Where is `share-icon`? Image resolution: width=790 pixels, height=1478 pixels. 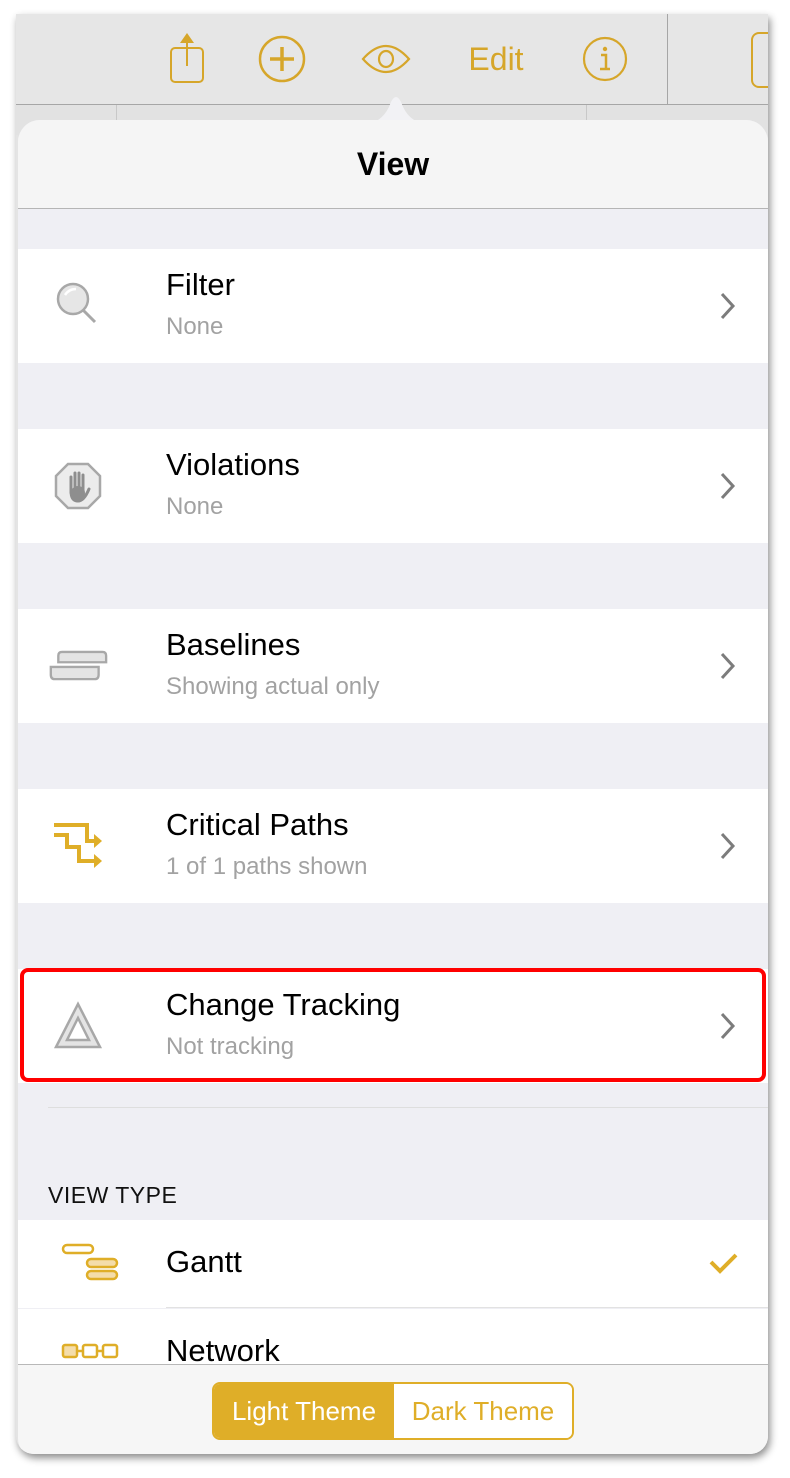 share-icon is located at coordinates (187, 58).